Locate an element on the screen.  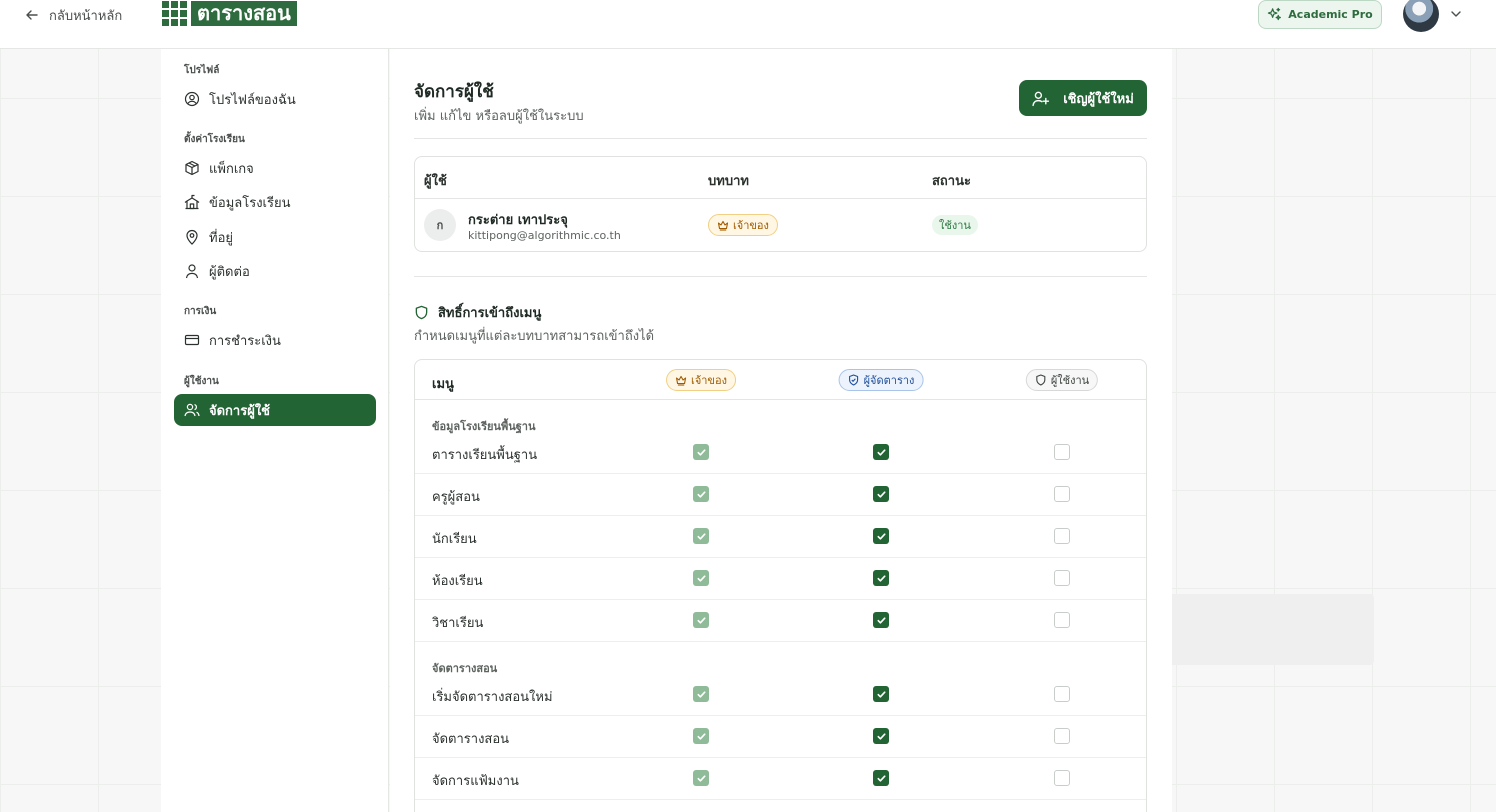
permission-row-label: จัดตารางสอน is located at coordinates (471, 739).